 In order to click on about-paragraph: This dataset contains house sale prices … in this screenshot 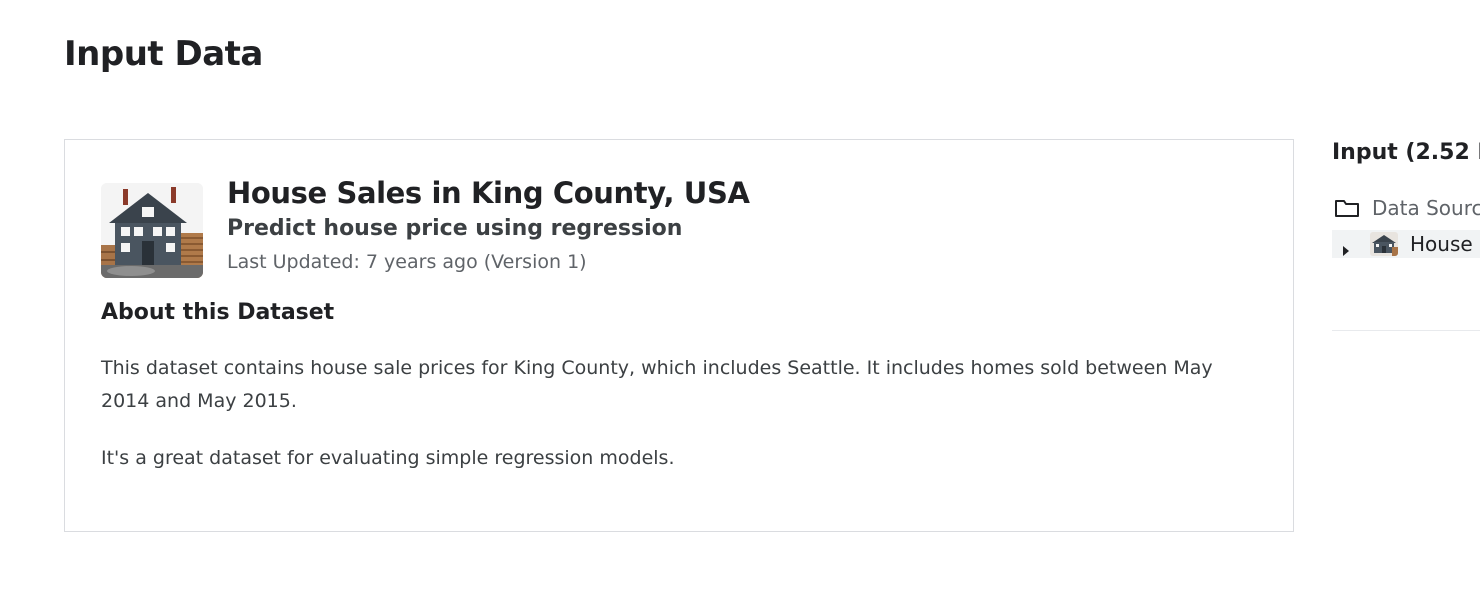, I will do `click(657, 384)`.